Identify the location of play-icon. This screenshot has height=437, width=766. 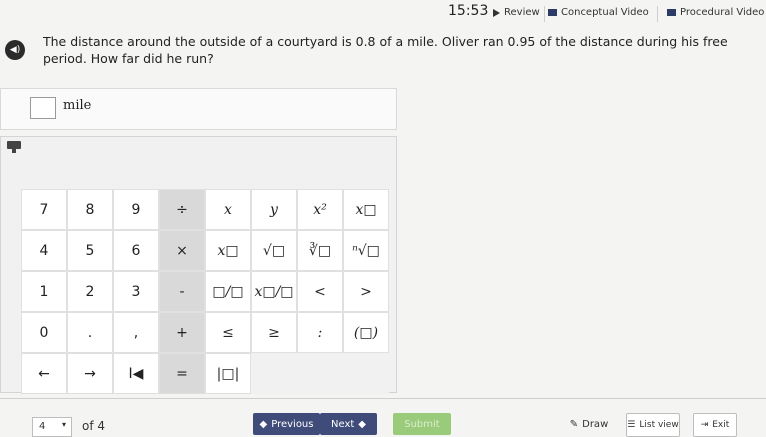
(496, 12).